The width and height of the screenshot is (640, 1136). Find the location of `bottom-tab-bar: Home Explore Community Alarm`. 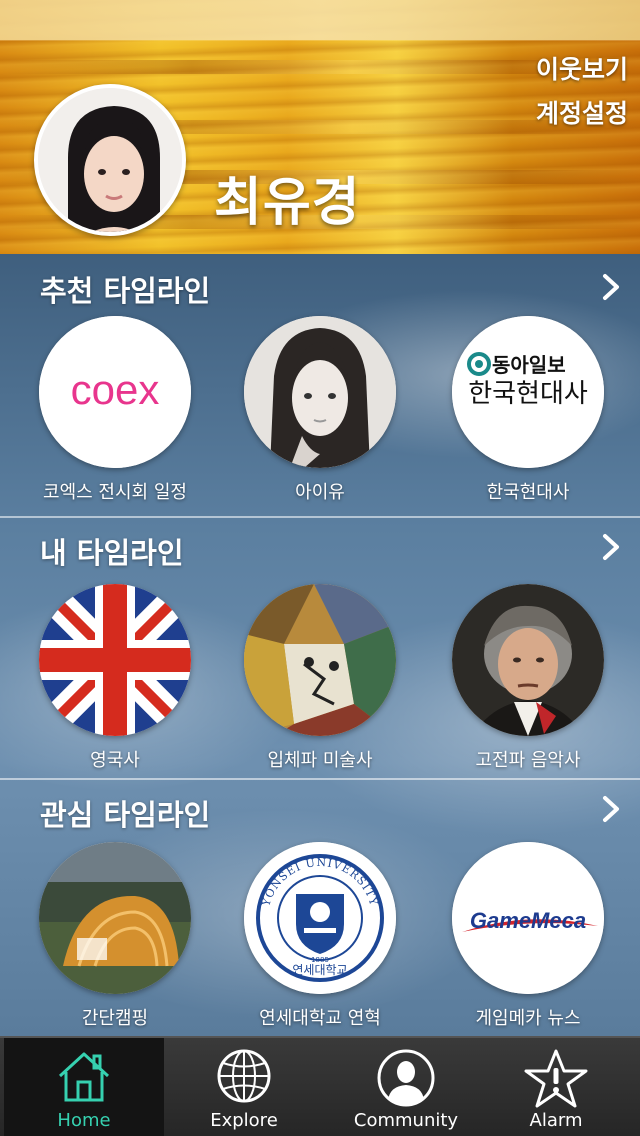

bottom-tab-bar: Home Explore Community Alarm is located at coordinates (320, 1086).